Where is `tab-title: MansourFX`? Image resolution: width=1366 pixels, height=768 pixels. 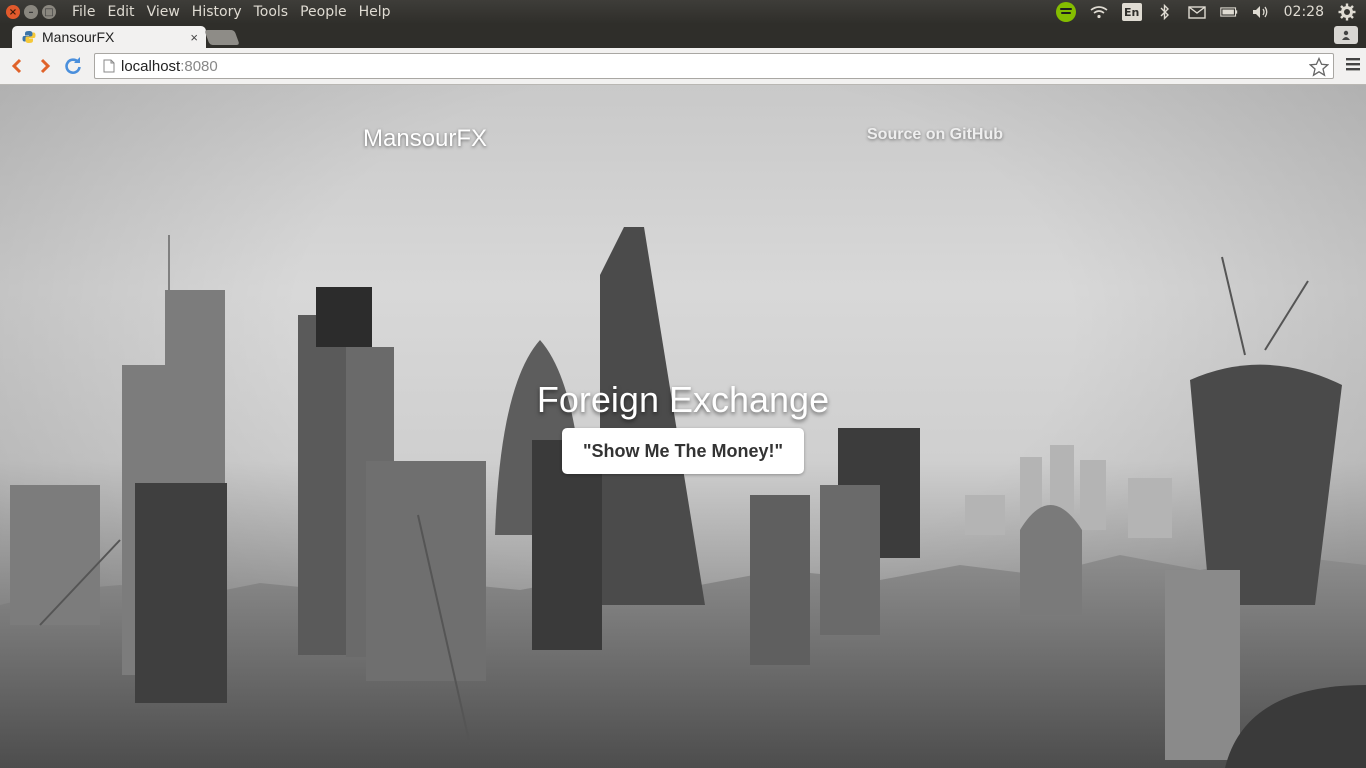 tab-title: MansourFX is located at coordinates (78, 37).